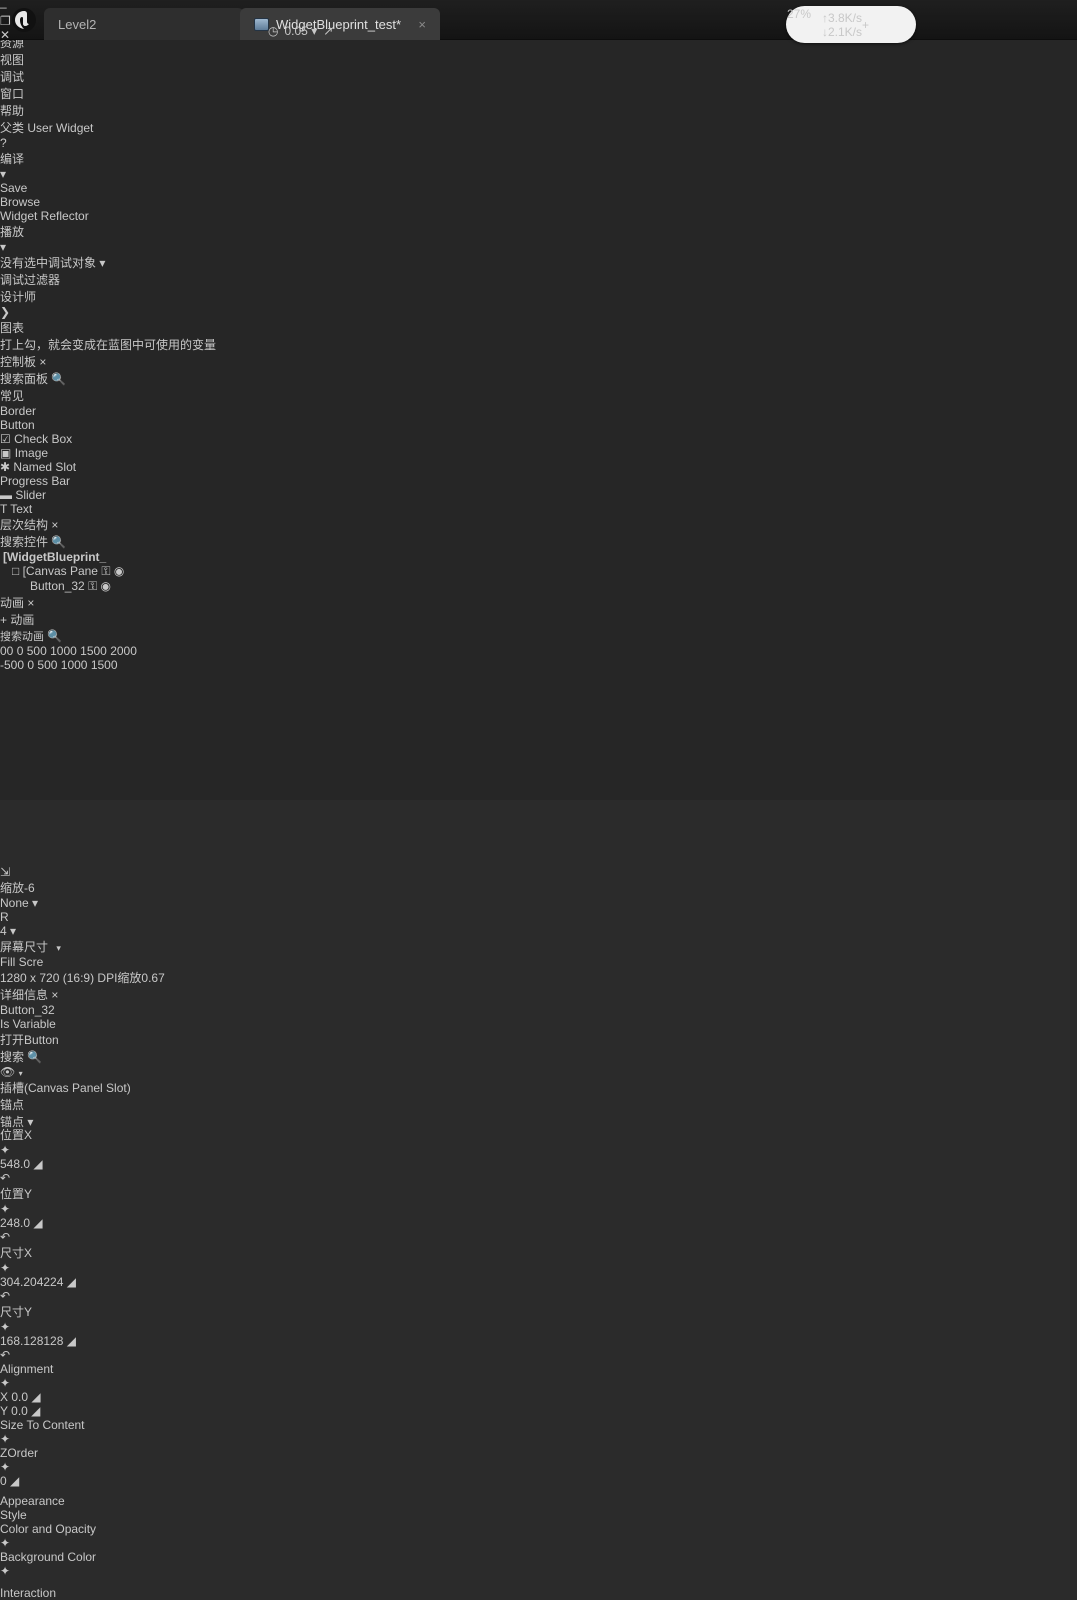 The width and height of the screenshot is (1077, 1600). Describe the element at coordinates (15, 1223) in the screenshot. I see `position-y-value: 248.0` at that location.